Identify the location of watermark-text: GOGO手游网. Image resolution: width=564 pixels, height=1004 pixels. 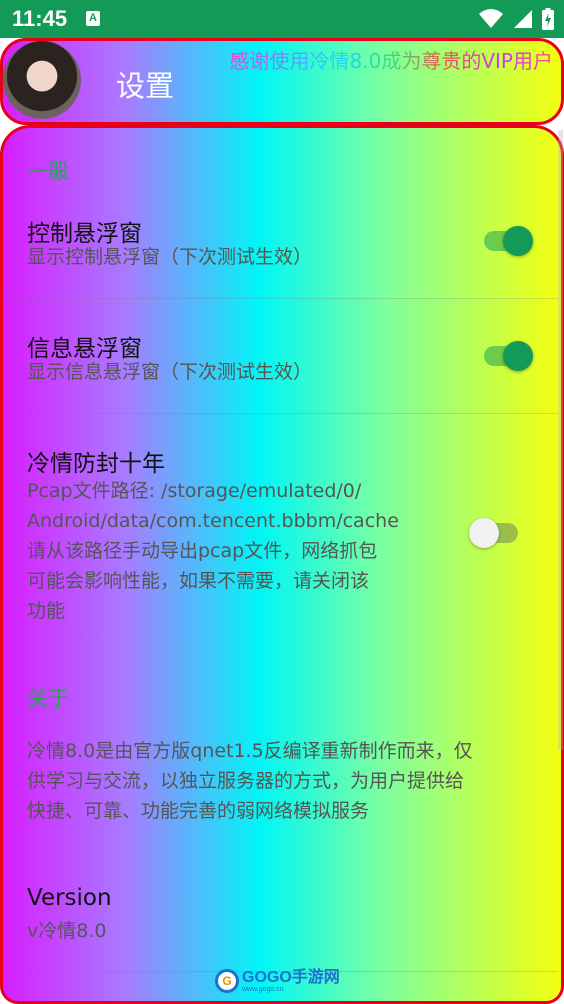
(291, 977).